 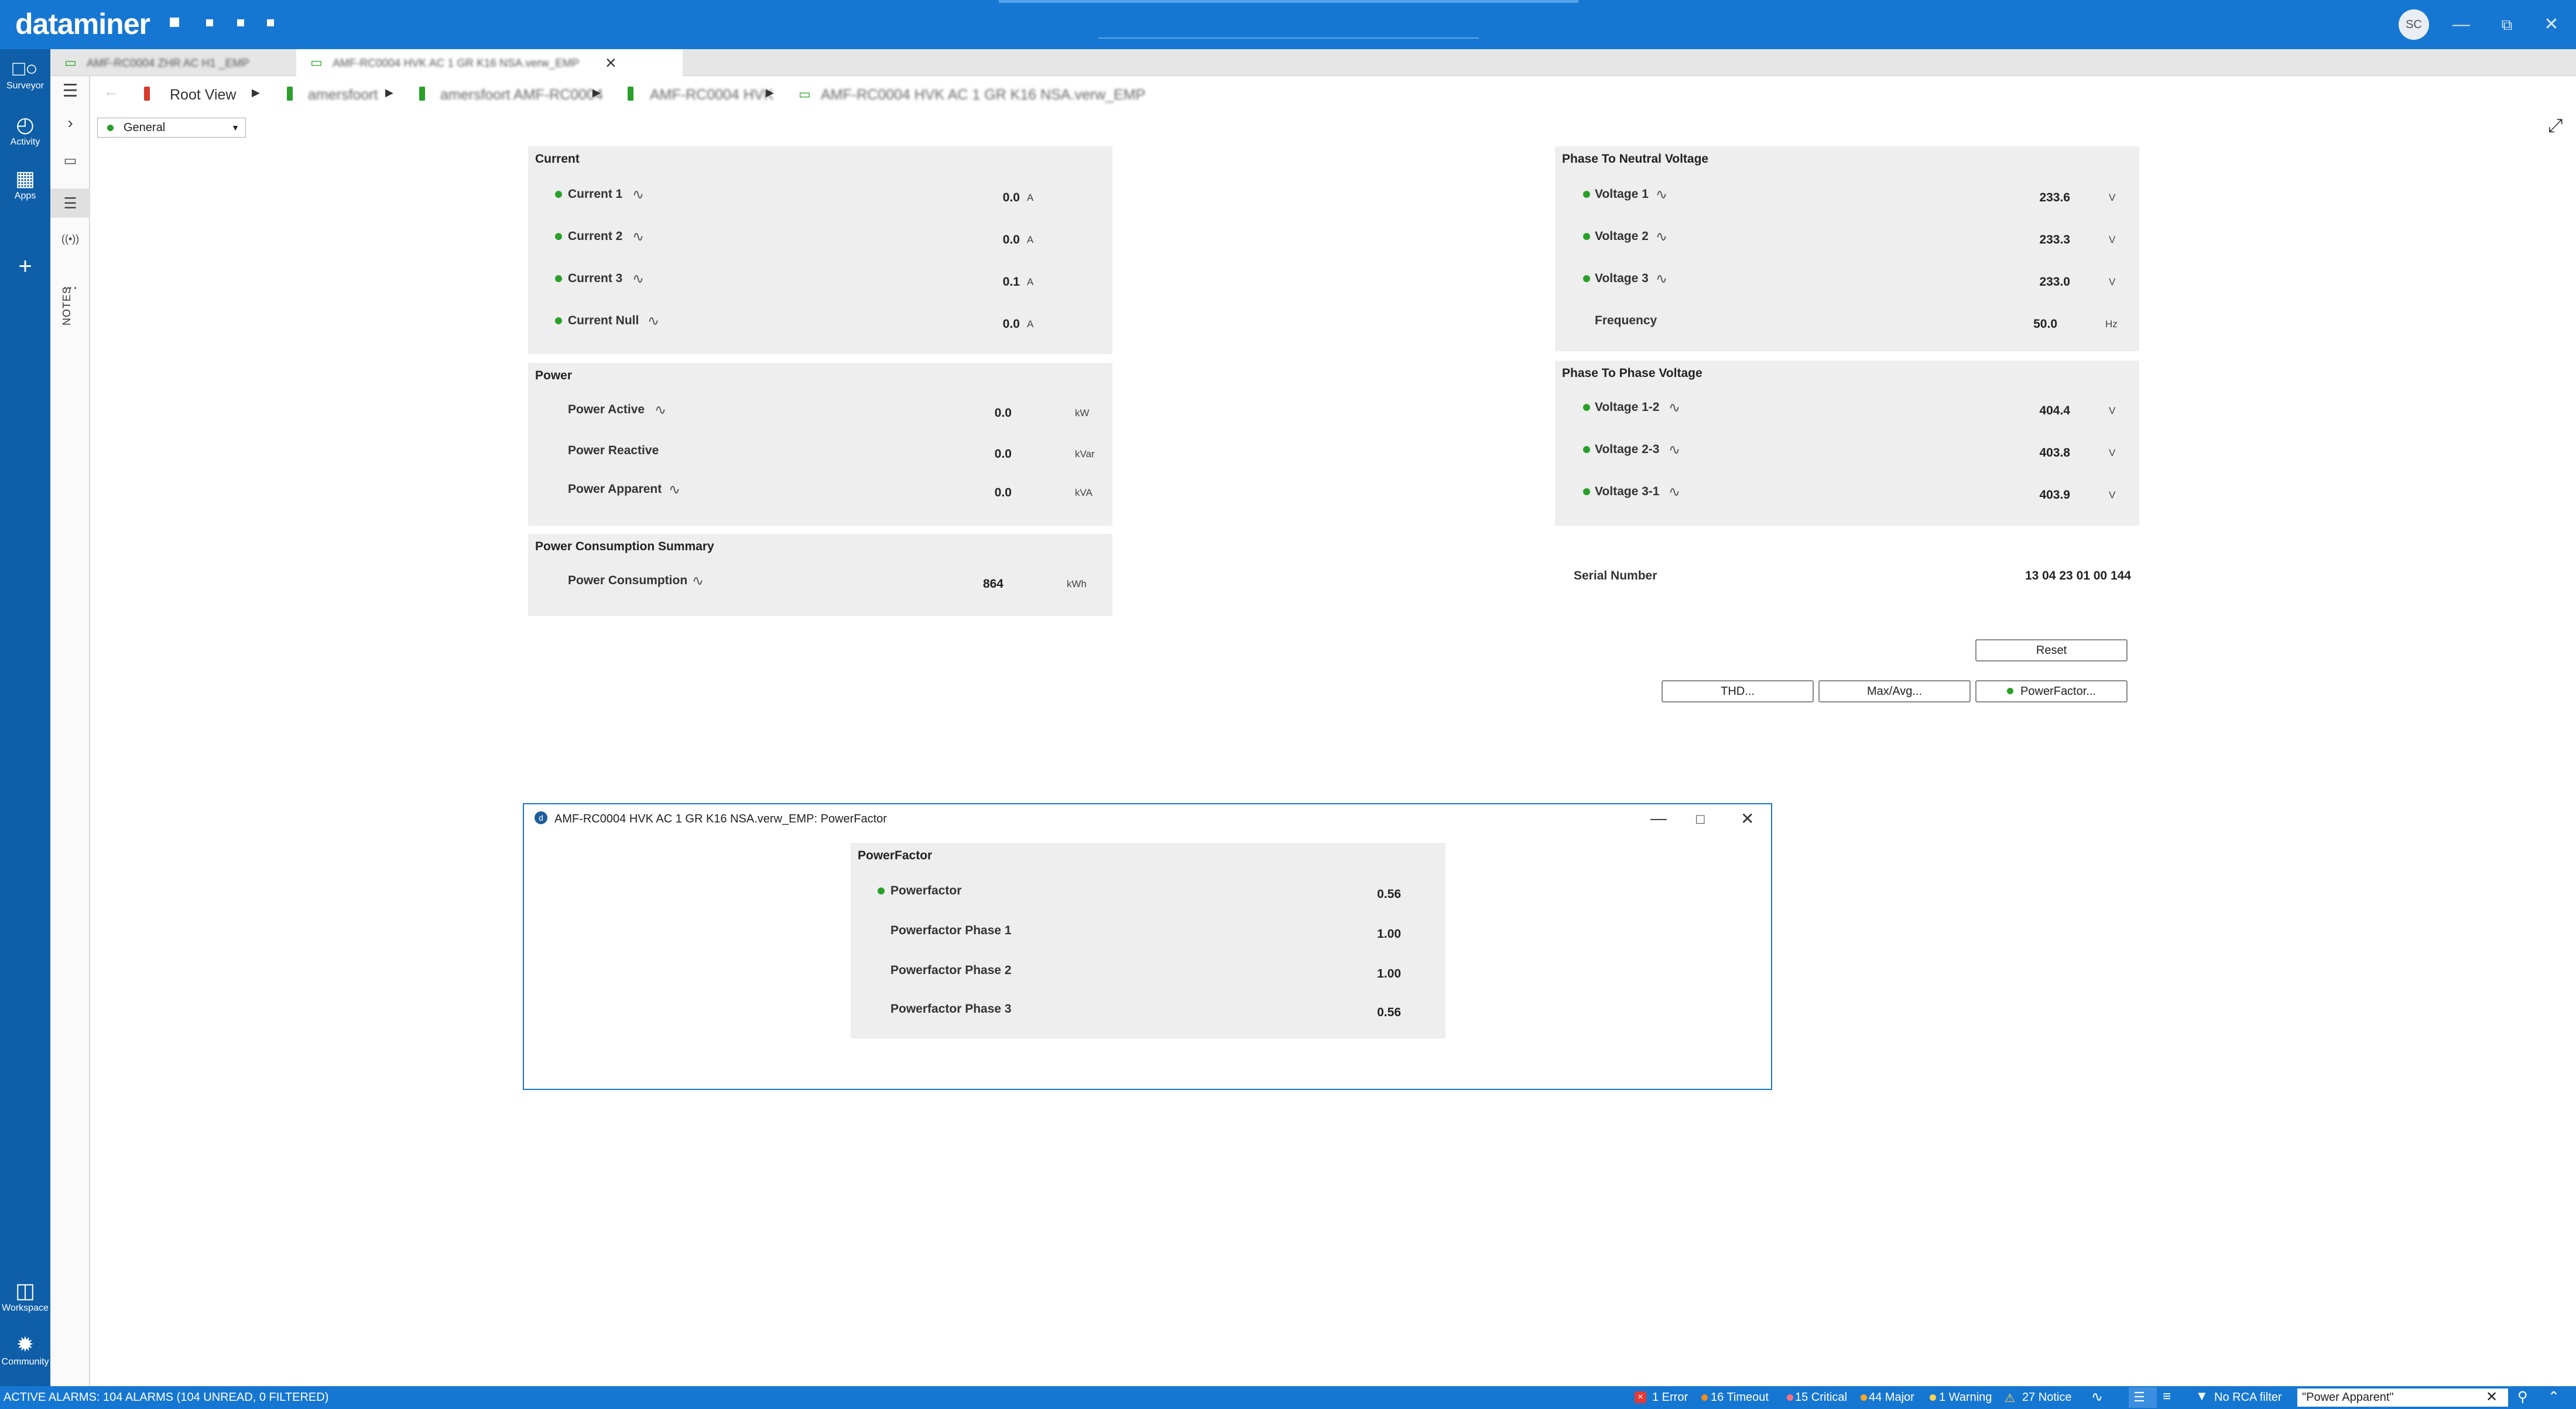 What do you see at coordinates (1821, 1397) in the screenshot?
I see `critical-count: 15 Critical` at bounding box center [1821, 1397].